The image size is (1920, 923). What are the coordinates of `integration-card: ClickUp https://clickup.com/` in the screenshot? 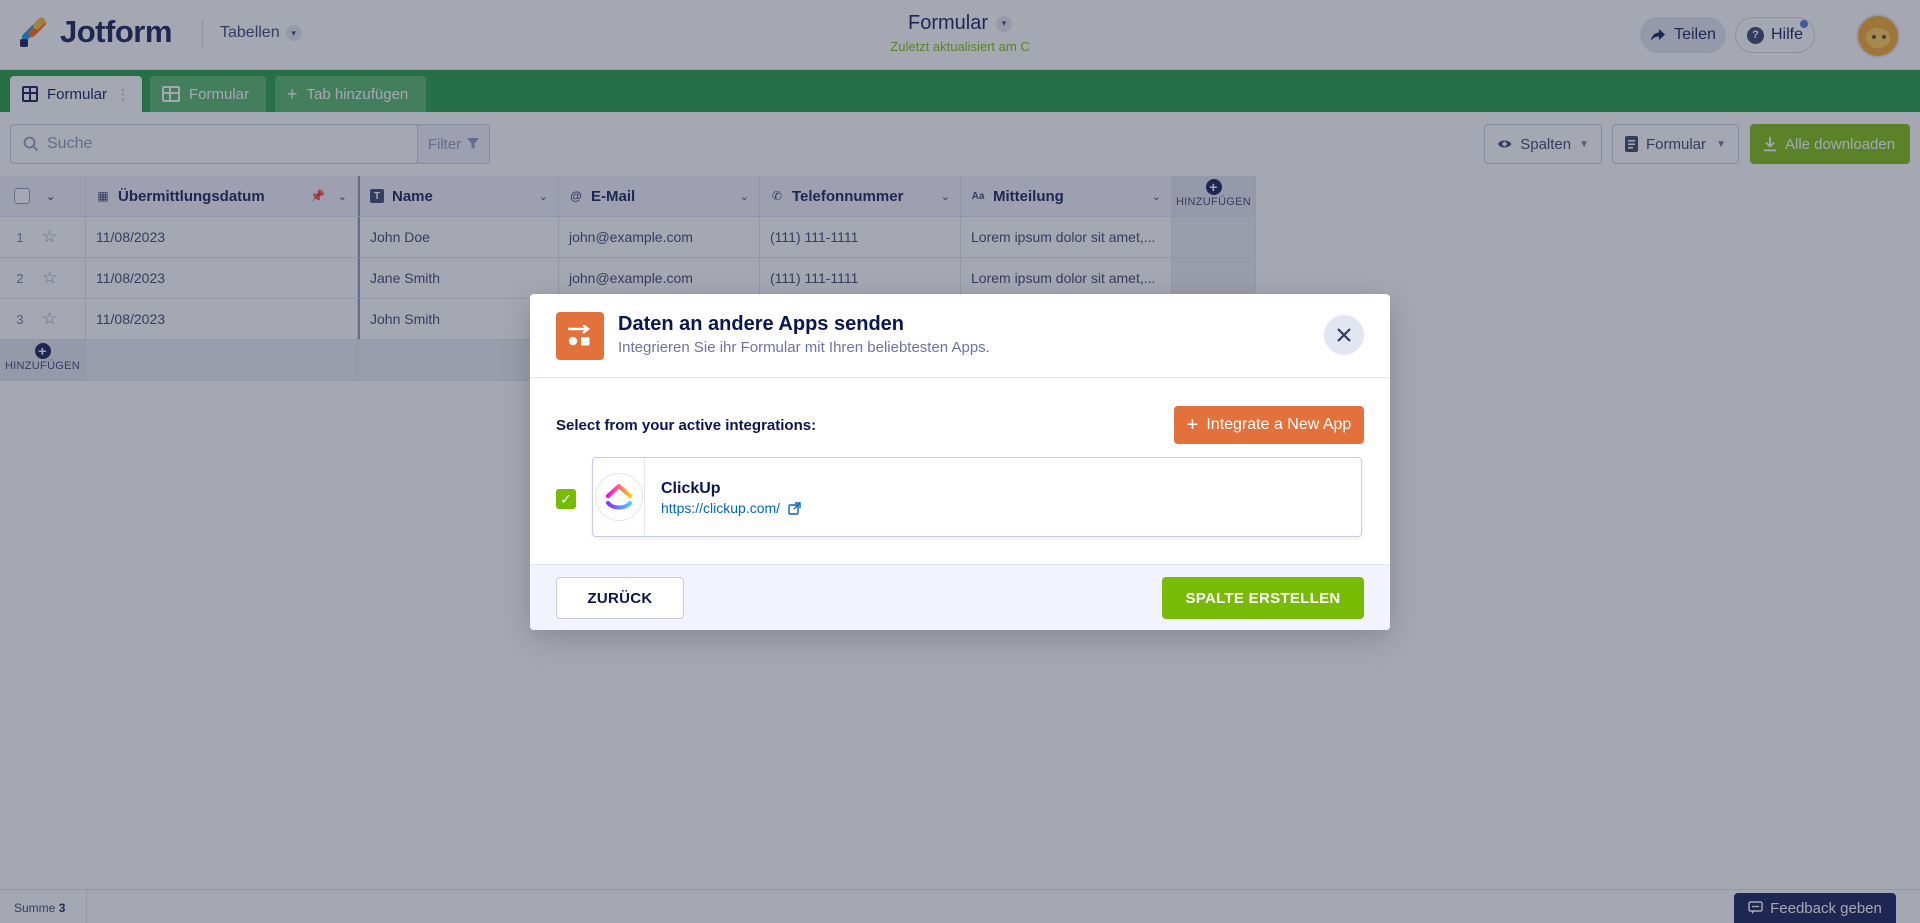 It's located at (977, 497).